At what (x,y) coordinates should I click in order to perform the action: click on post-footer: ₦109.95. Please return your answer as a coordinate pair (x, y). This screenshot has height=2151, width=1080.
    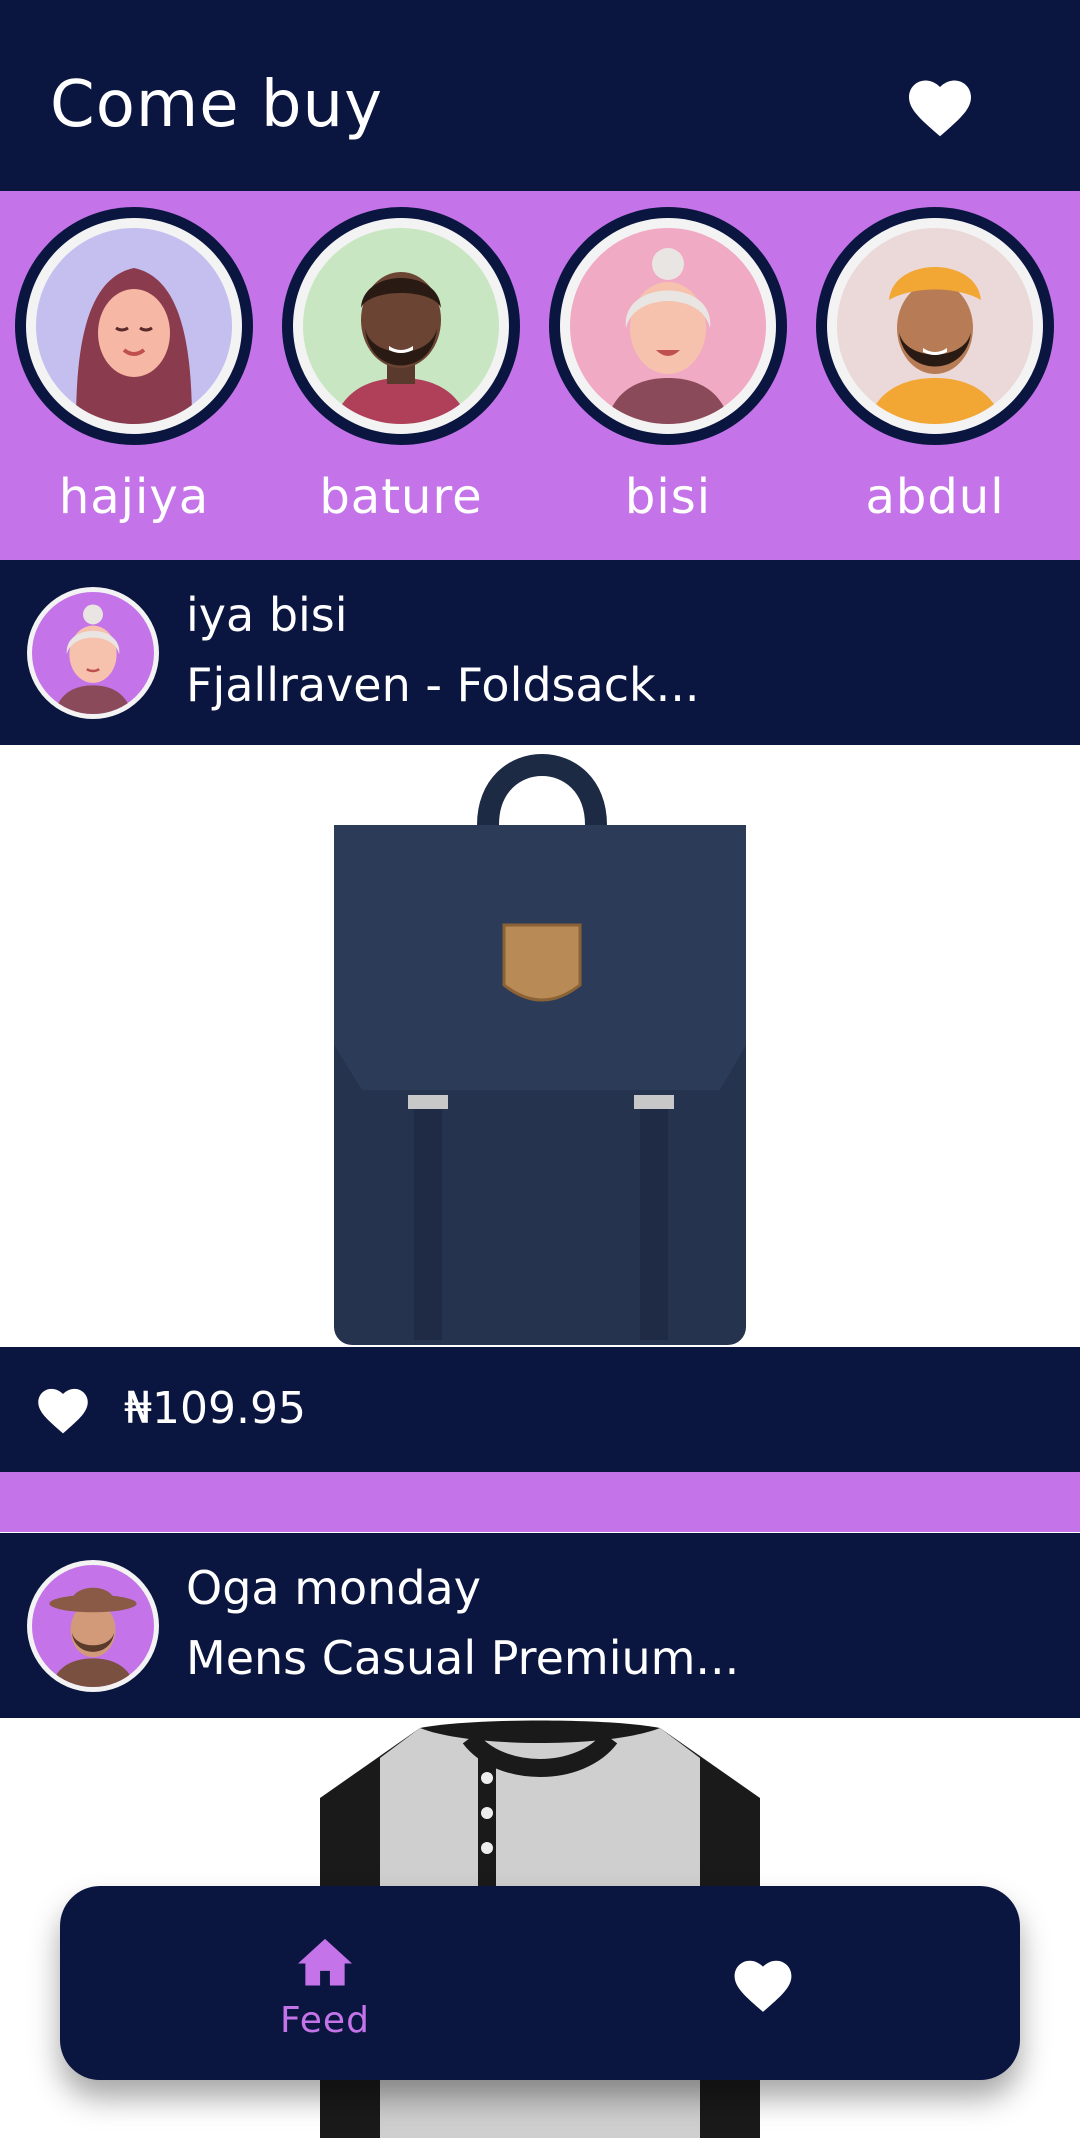
    Looking at the image, I should click on (540, 1409).